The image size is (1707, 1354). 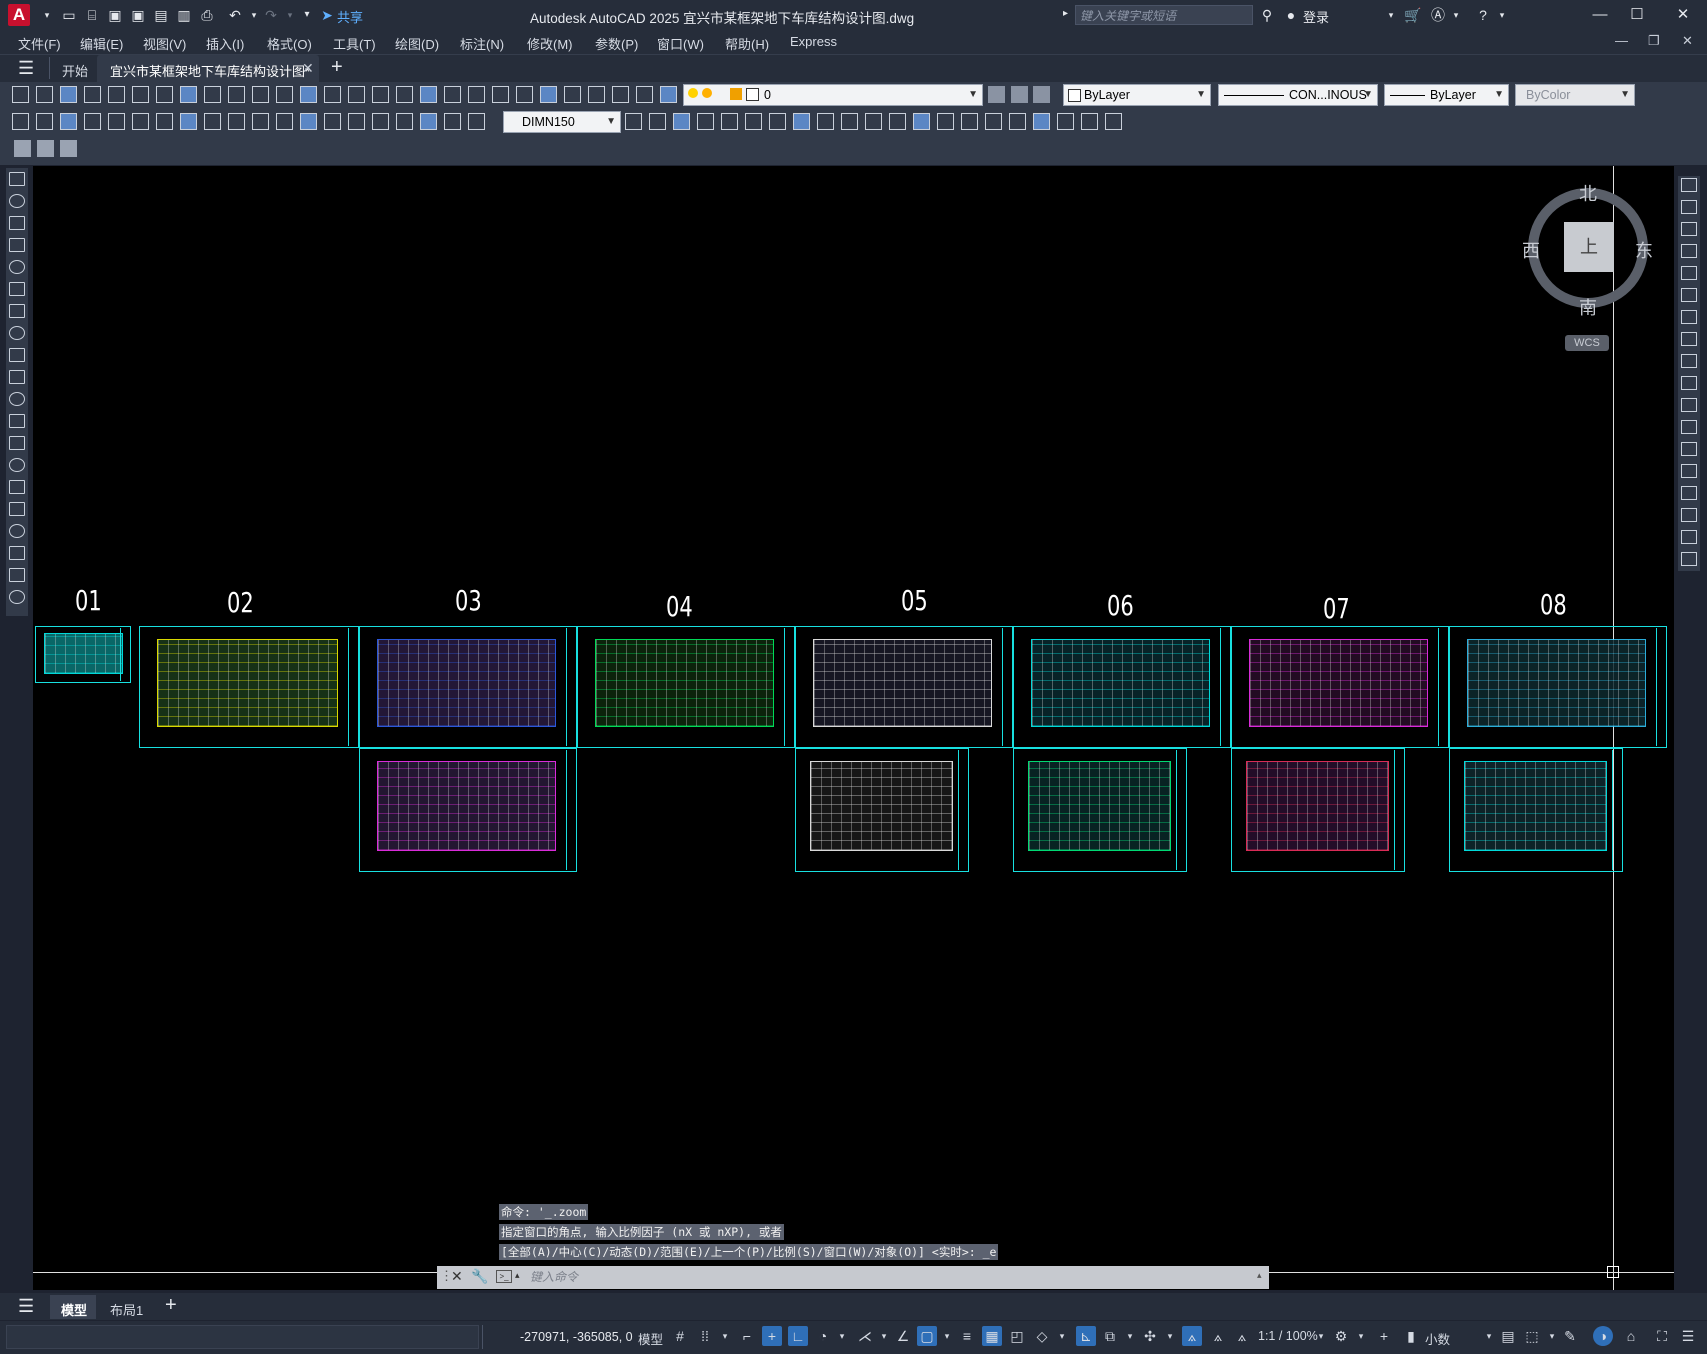 What do you see at coordinates (825, 121) in the screenshot?
I see `ucs-3point-icon` at bounding box center [825, 121].